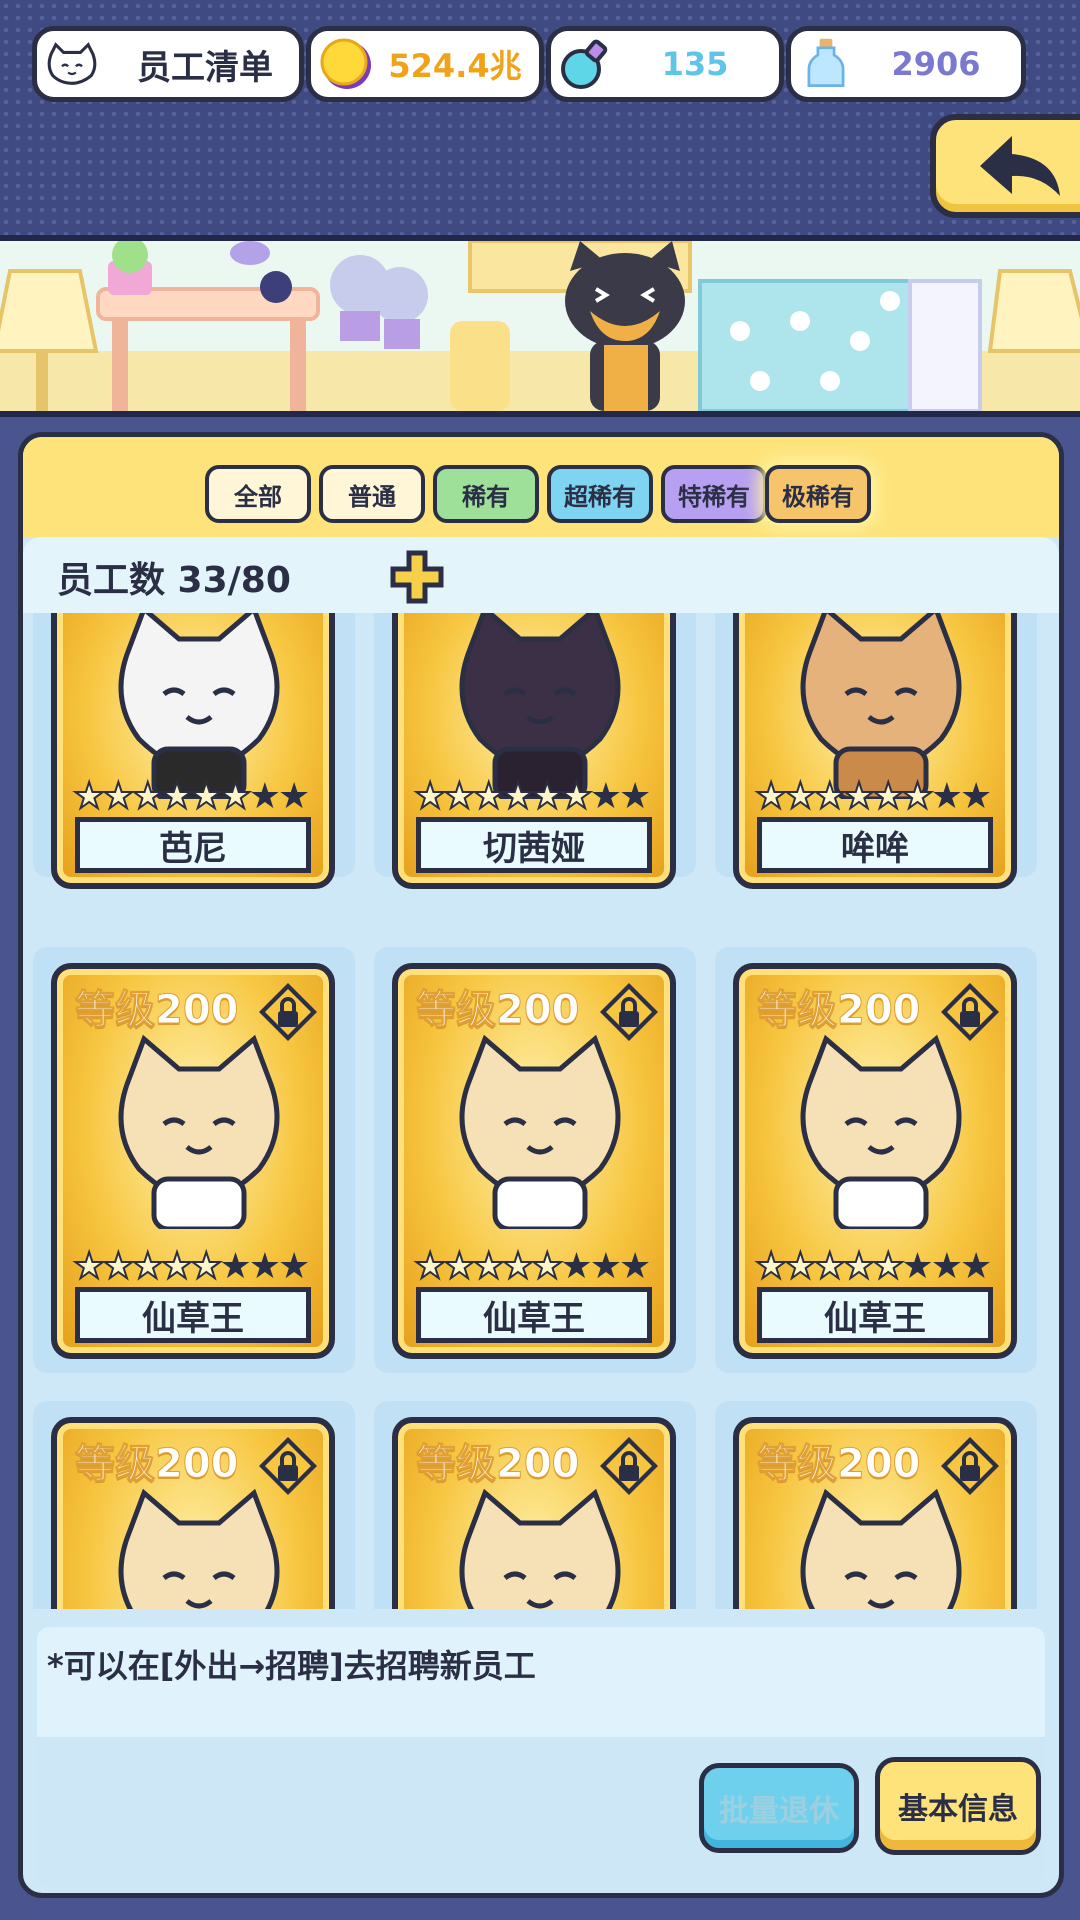 The image size is (1080, 1920). What do you see at coordinates (205, 67) in the screenshot?
I see `screen-title: 员工清单` at bounding box center [205, 67].